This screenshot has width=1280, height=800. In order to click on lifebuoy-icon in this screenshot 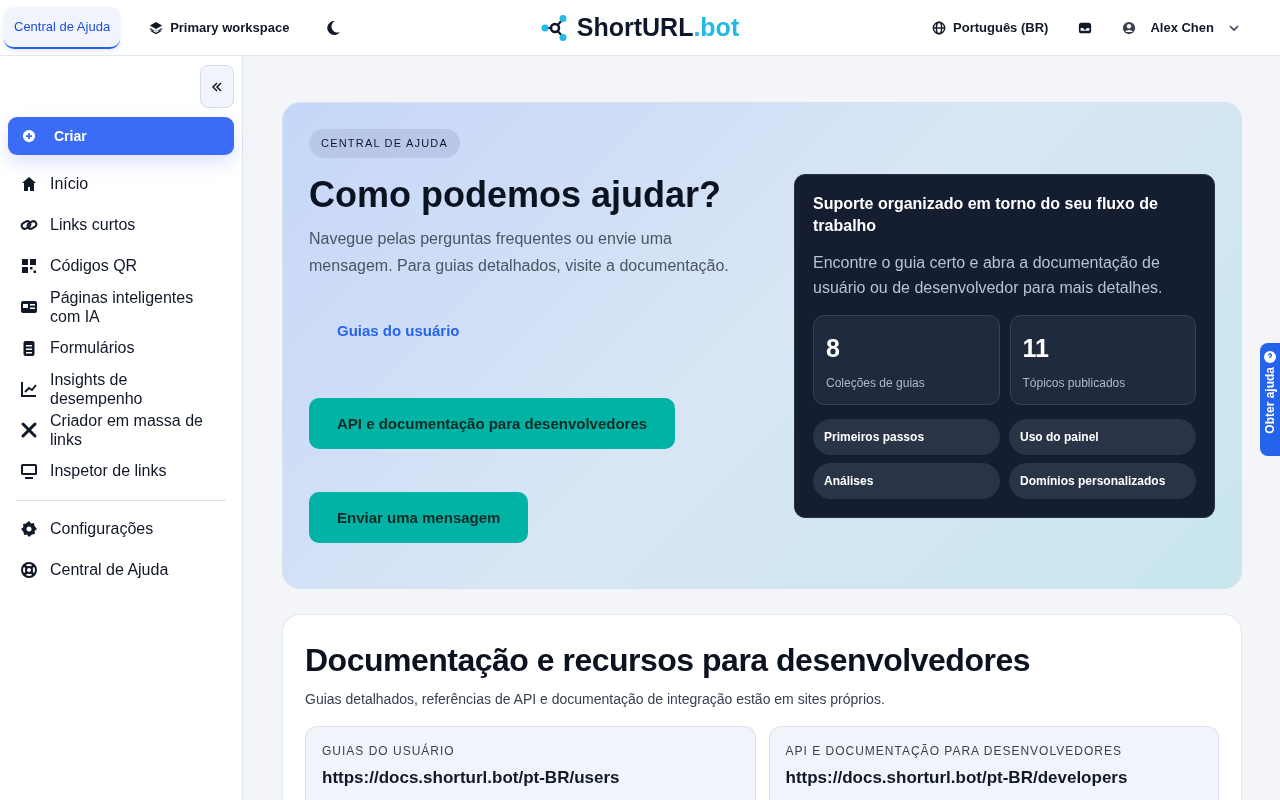, I will do `click(29, 569)`.